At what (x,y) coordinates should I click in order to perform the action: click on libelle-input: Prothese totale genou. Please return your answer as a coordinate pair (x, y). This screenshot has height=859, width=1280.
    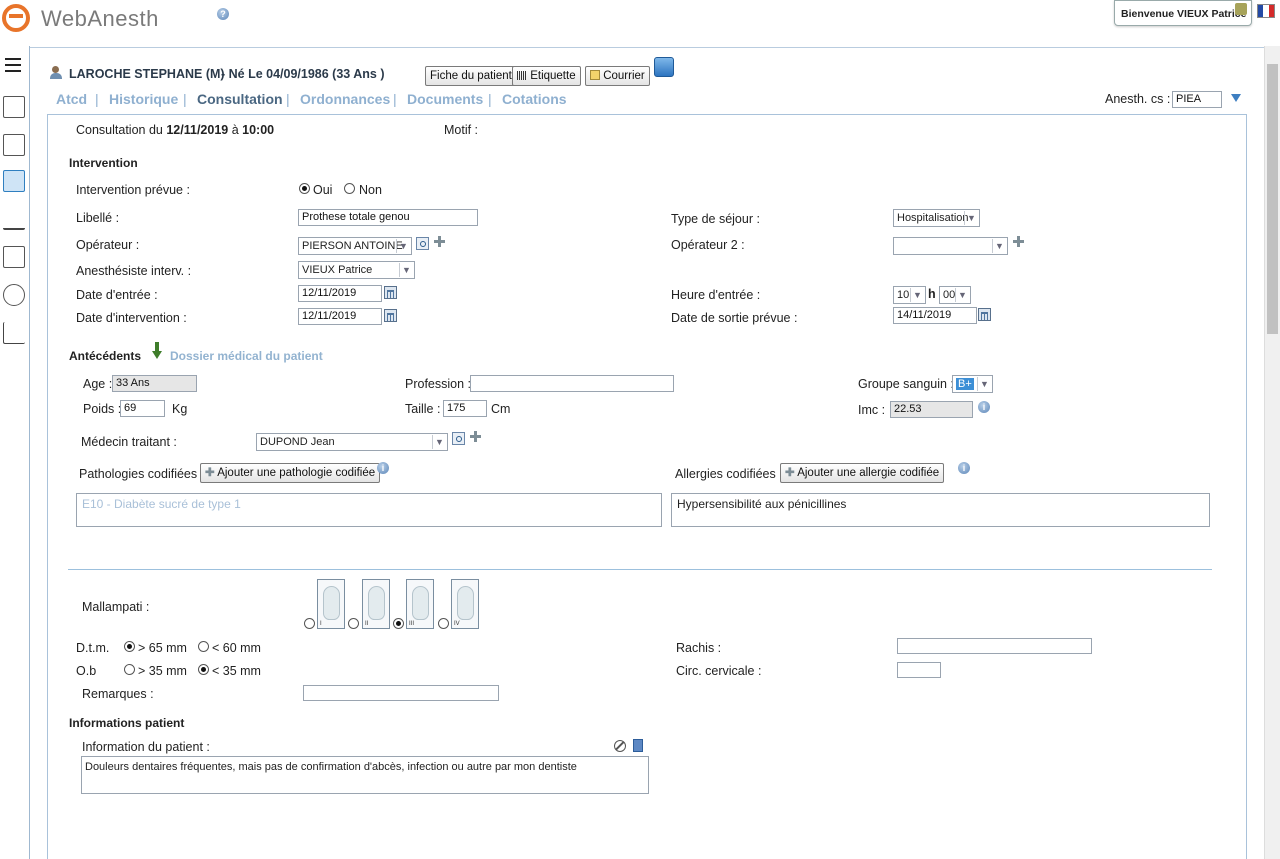
    Looking at the image, I should click on (388, 217).